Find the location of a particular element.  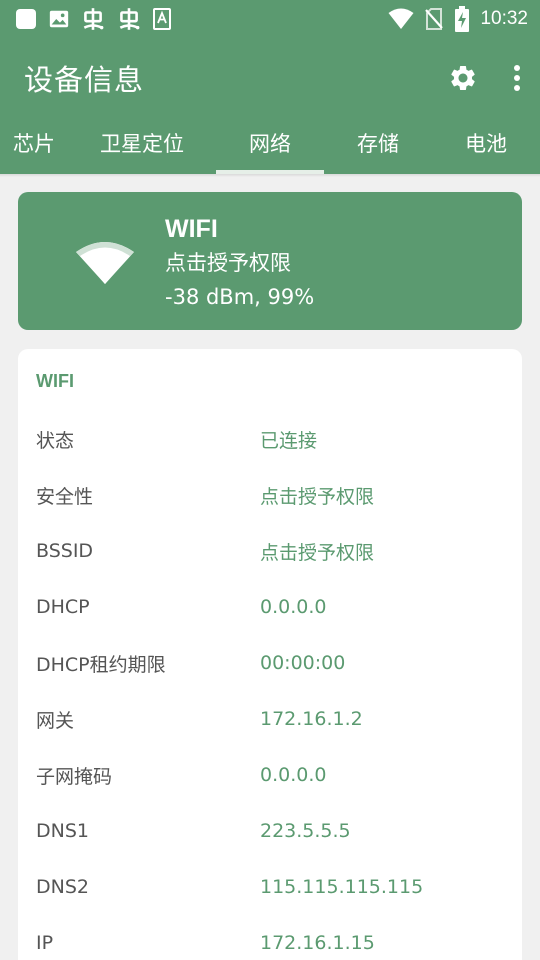

more-options-button is located at coordinates (517, 78).